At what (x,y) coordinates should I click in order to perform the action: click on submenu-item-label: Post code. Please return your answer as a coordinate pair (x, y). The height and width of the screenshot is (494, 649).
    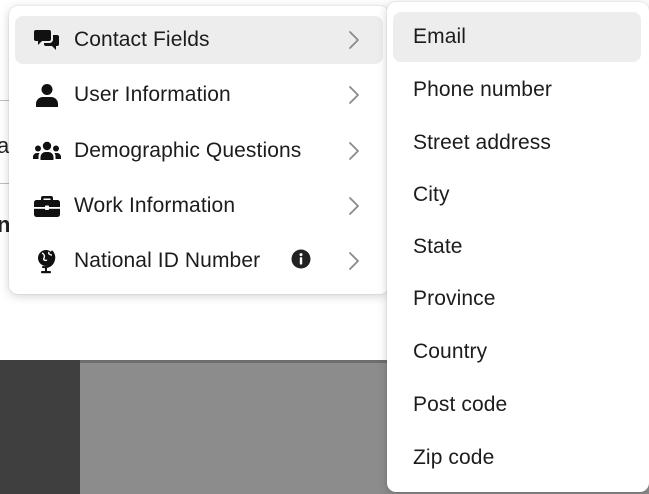
    Looking at the image, I should click on (460, 404).